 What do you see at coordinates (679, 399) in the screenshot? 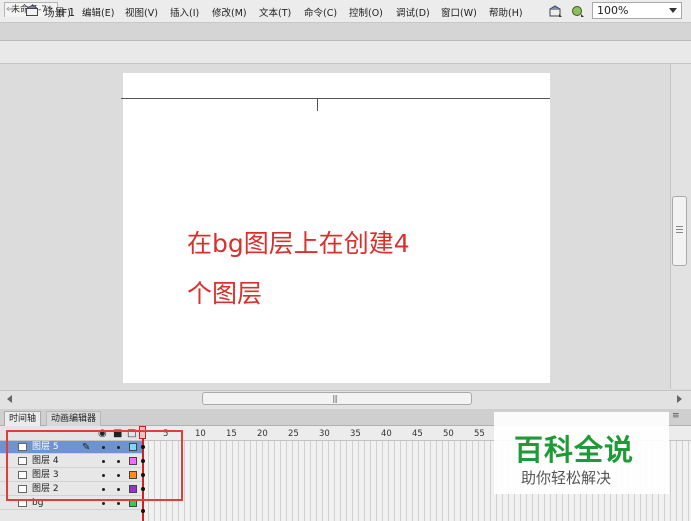
I see `scroll-right-icon` at bounding box center [679, 399].